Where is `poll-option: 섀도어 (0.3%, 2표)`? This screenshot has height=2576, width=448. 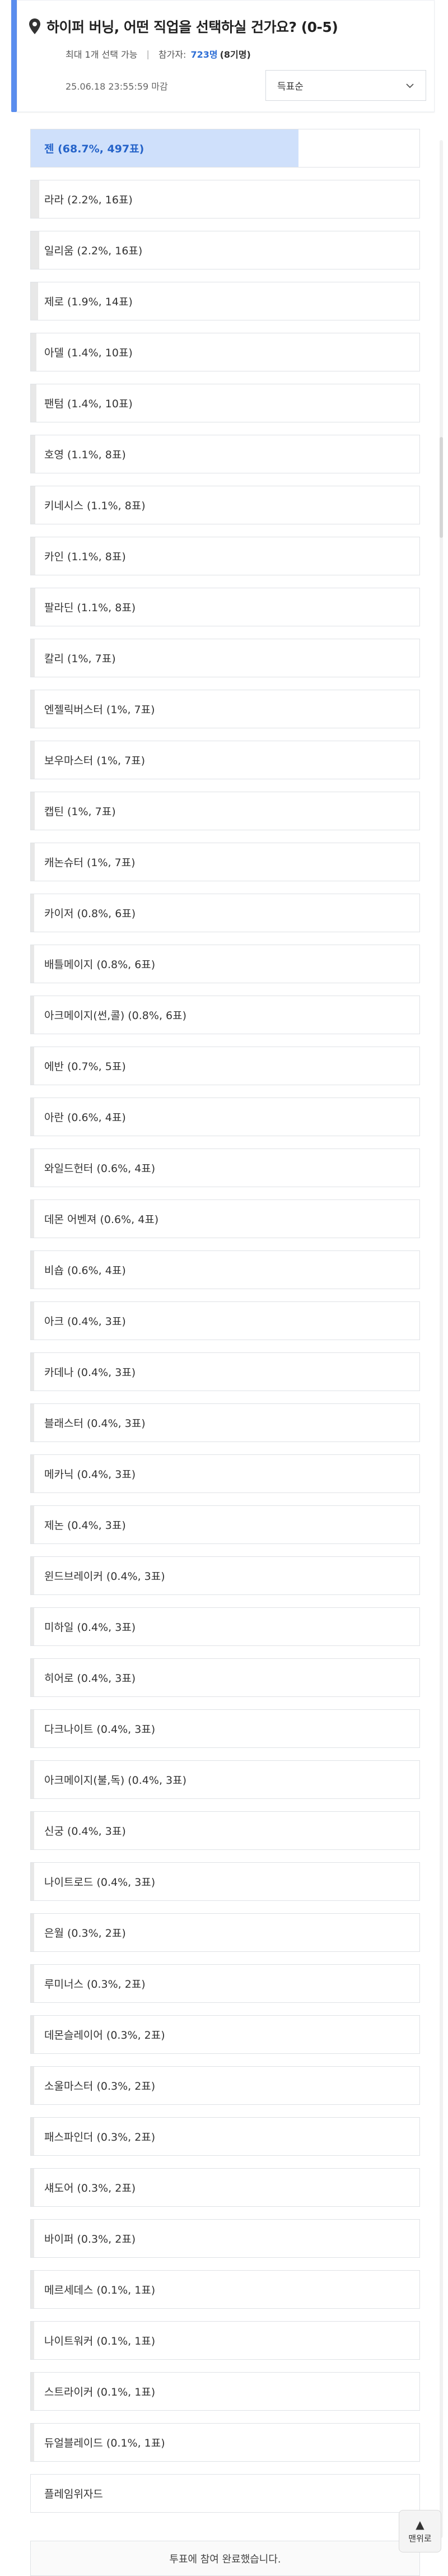
poll-option: 섀도어 (0.3%, 2표) is located at coordinates (225, 2187).